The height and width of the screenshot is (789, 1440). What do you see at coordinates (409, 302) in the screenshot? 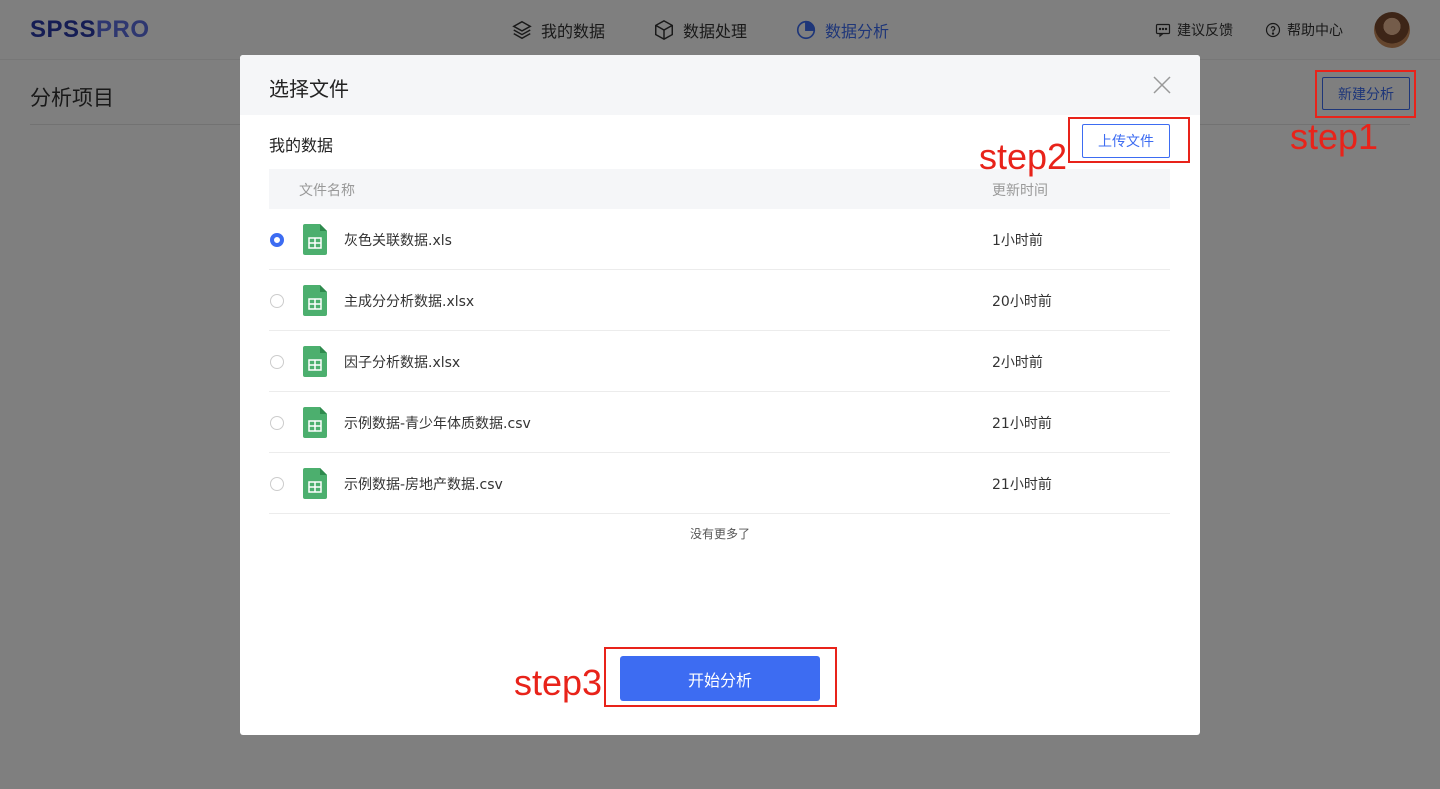
I see `file-name: 主成分分析数据.xlsx` at bounding box center [409, 302].